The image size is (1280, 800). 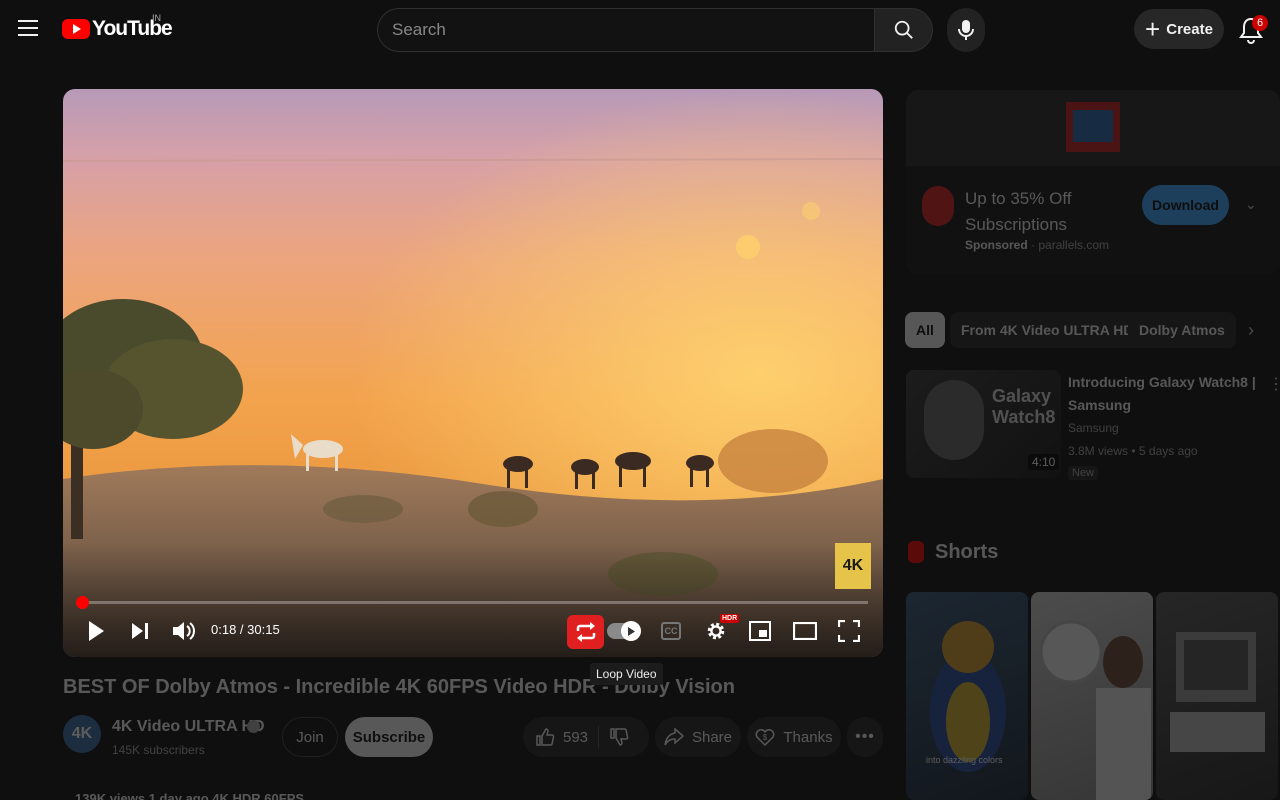 I want to click on theater-mode-button, so click(x=805, y=631).